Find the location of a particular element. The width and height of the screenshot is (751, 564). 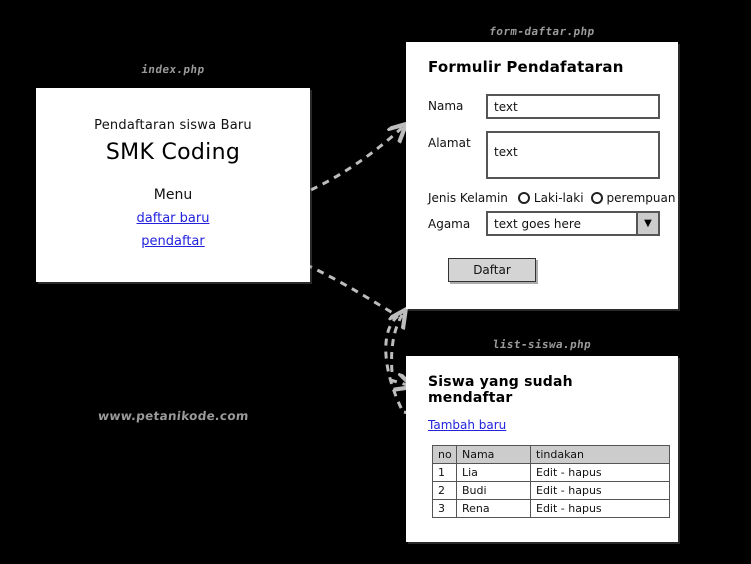

index-subtitle: Pendaftaran siswa Baru is located at coordinates (173, 125).